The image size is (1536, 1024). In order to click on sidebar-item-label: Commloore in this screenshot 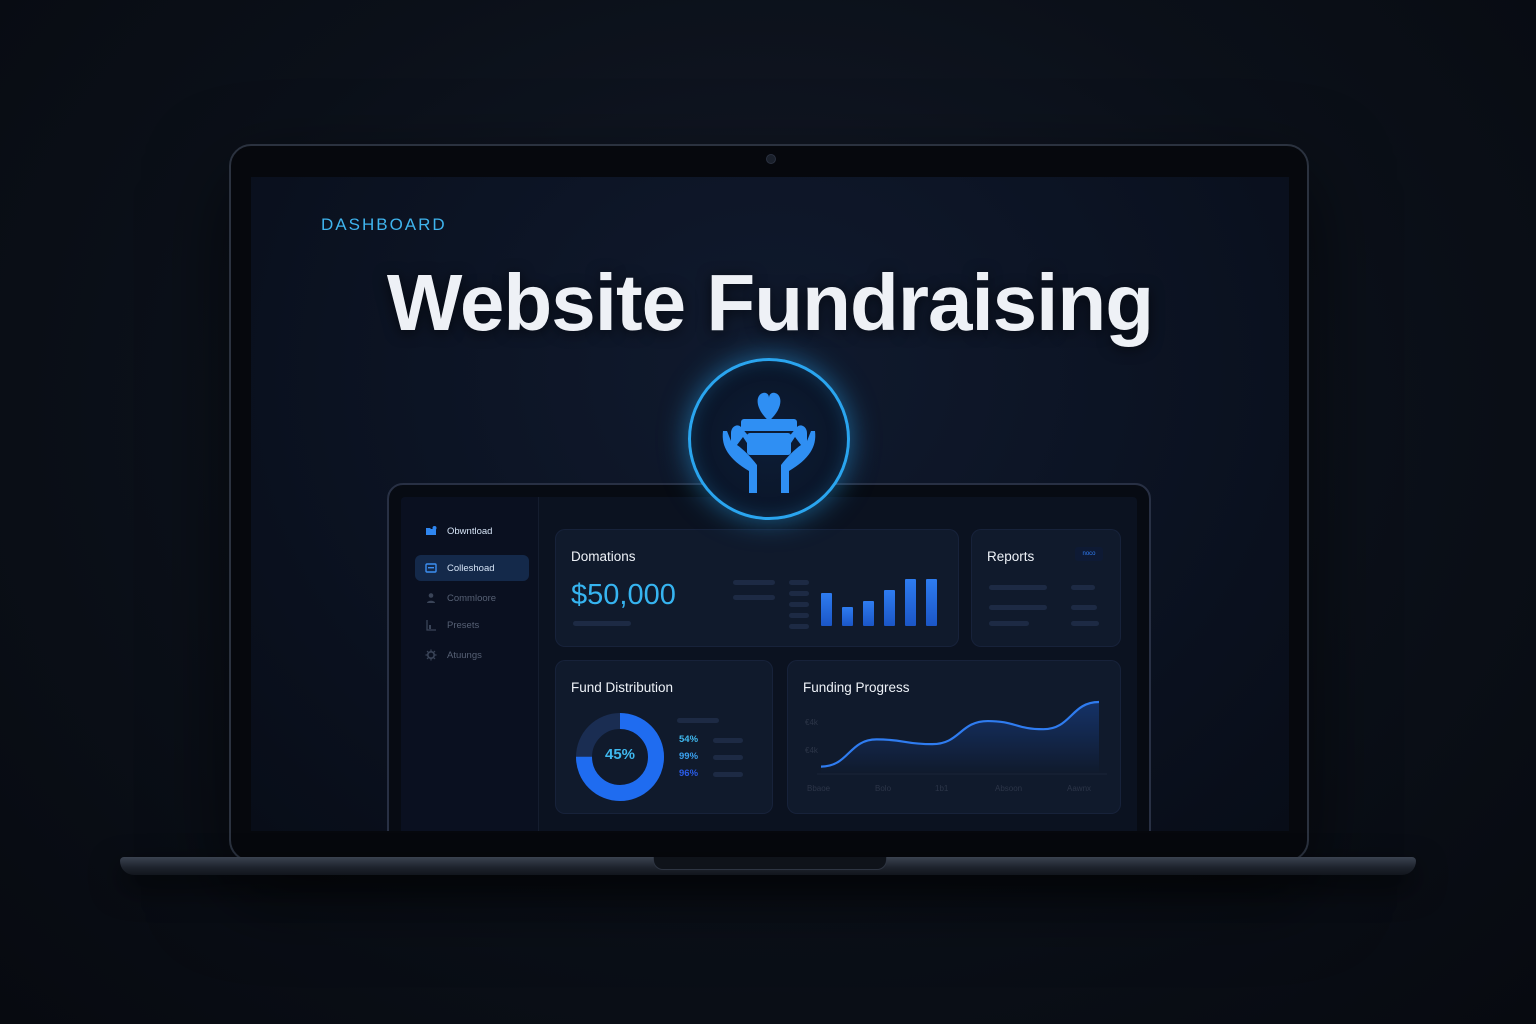, I will do `click(472, 598)`.